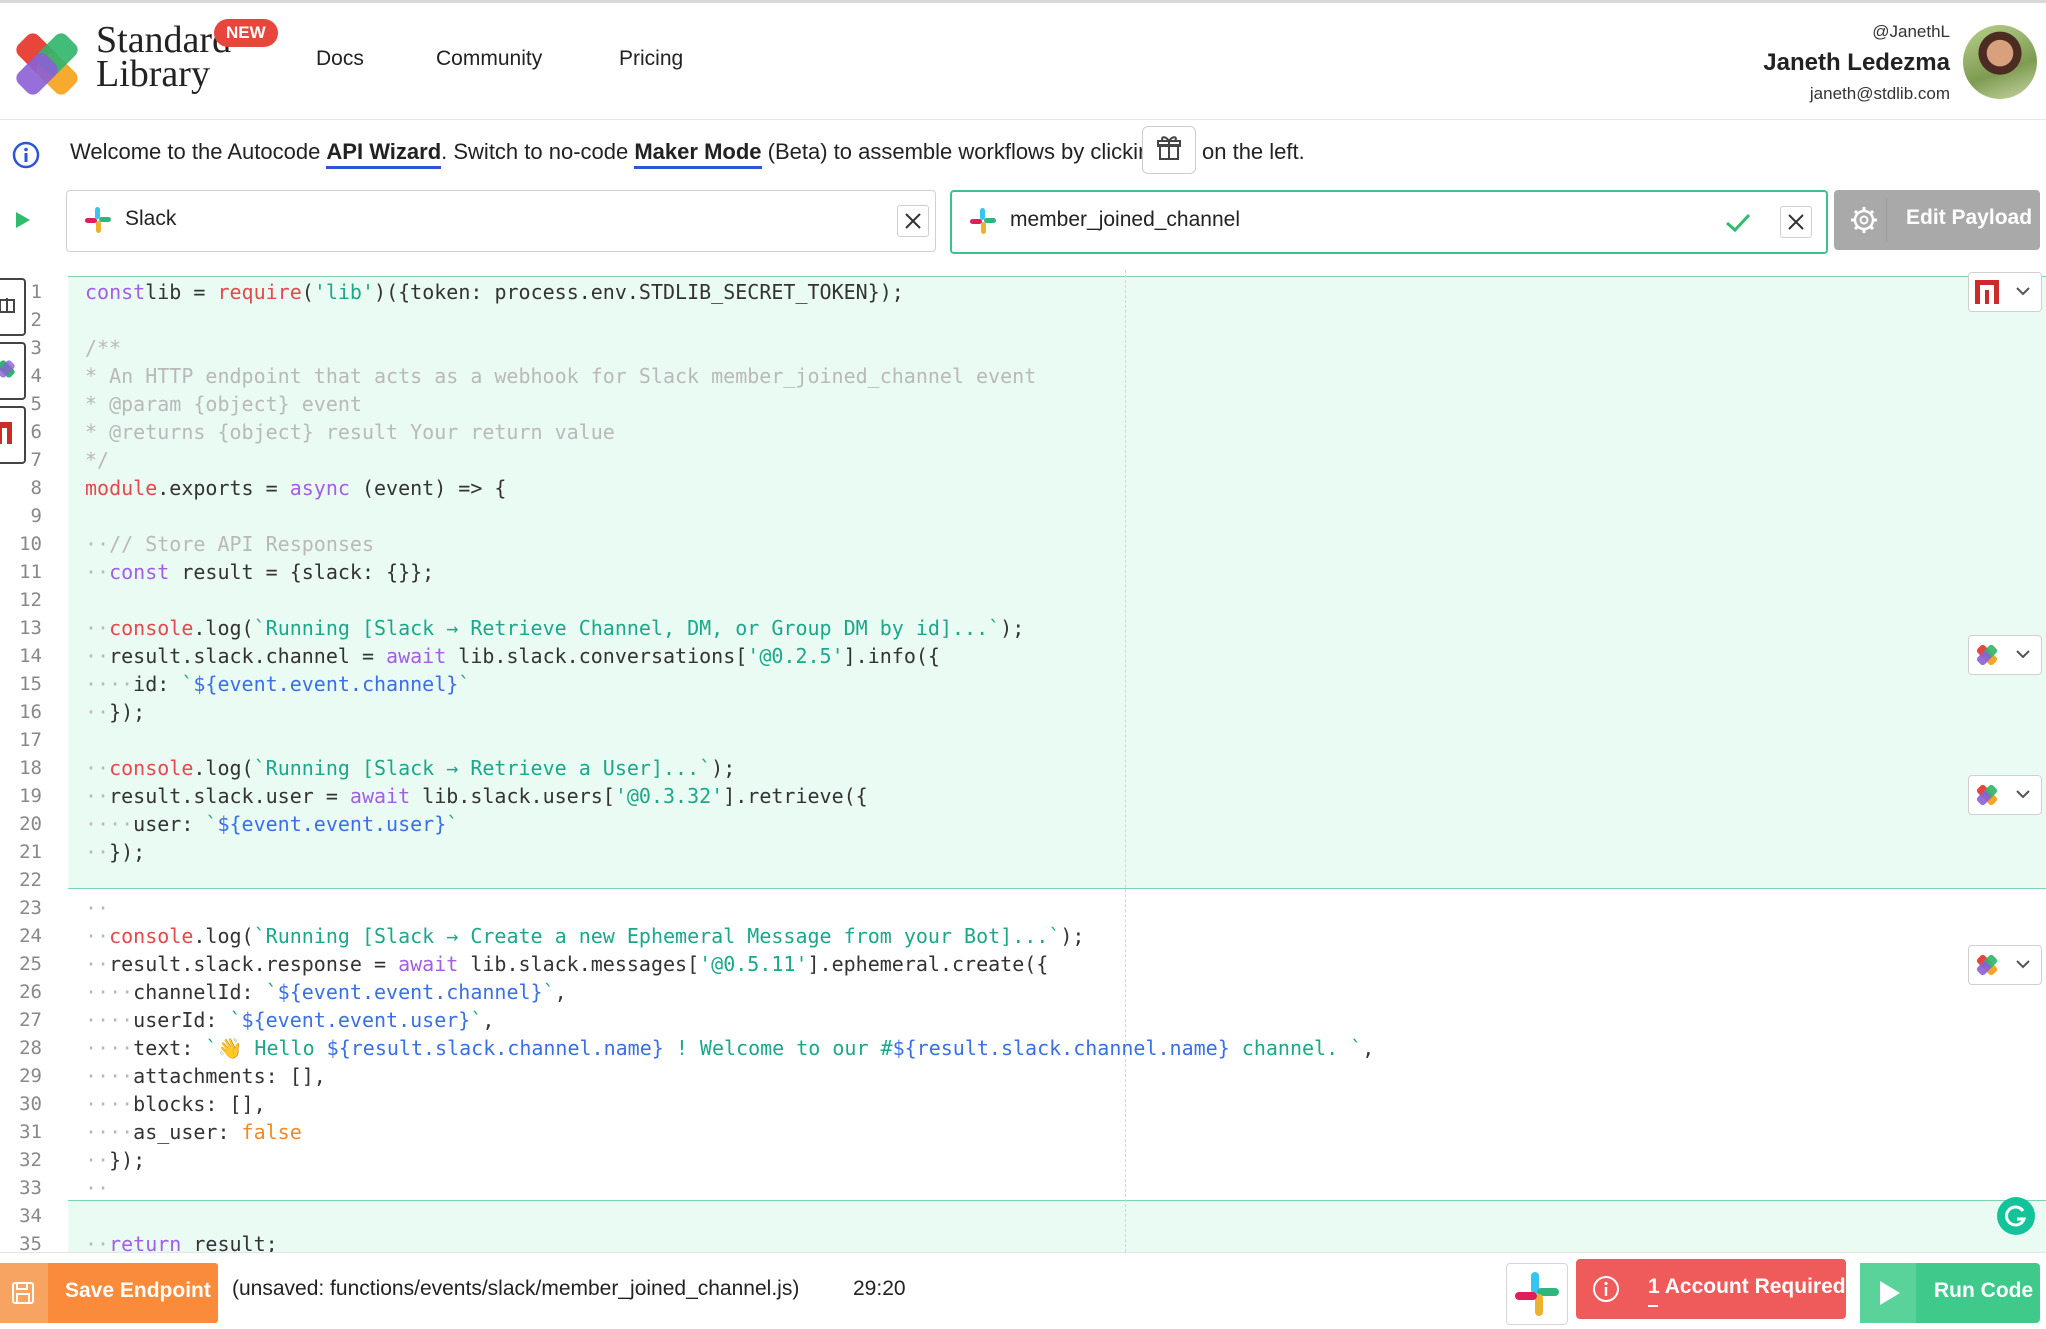 The image size is (2046, 1329). Describe the element at coordinates (1937, 220) in the screenshot. I see `edit-payload-button: Edit Payload` at that location.